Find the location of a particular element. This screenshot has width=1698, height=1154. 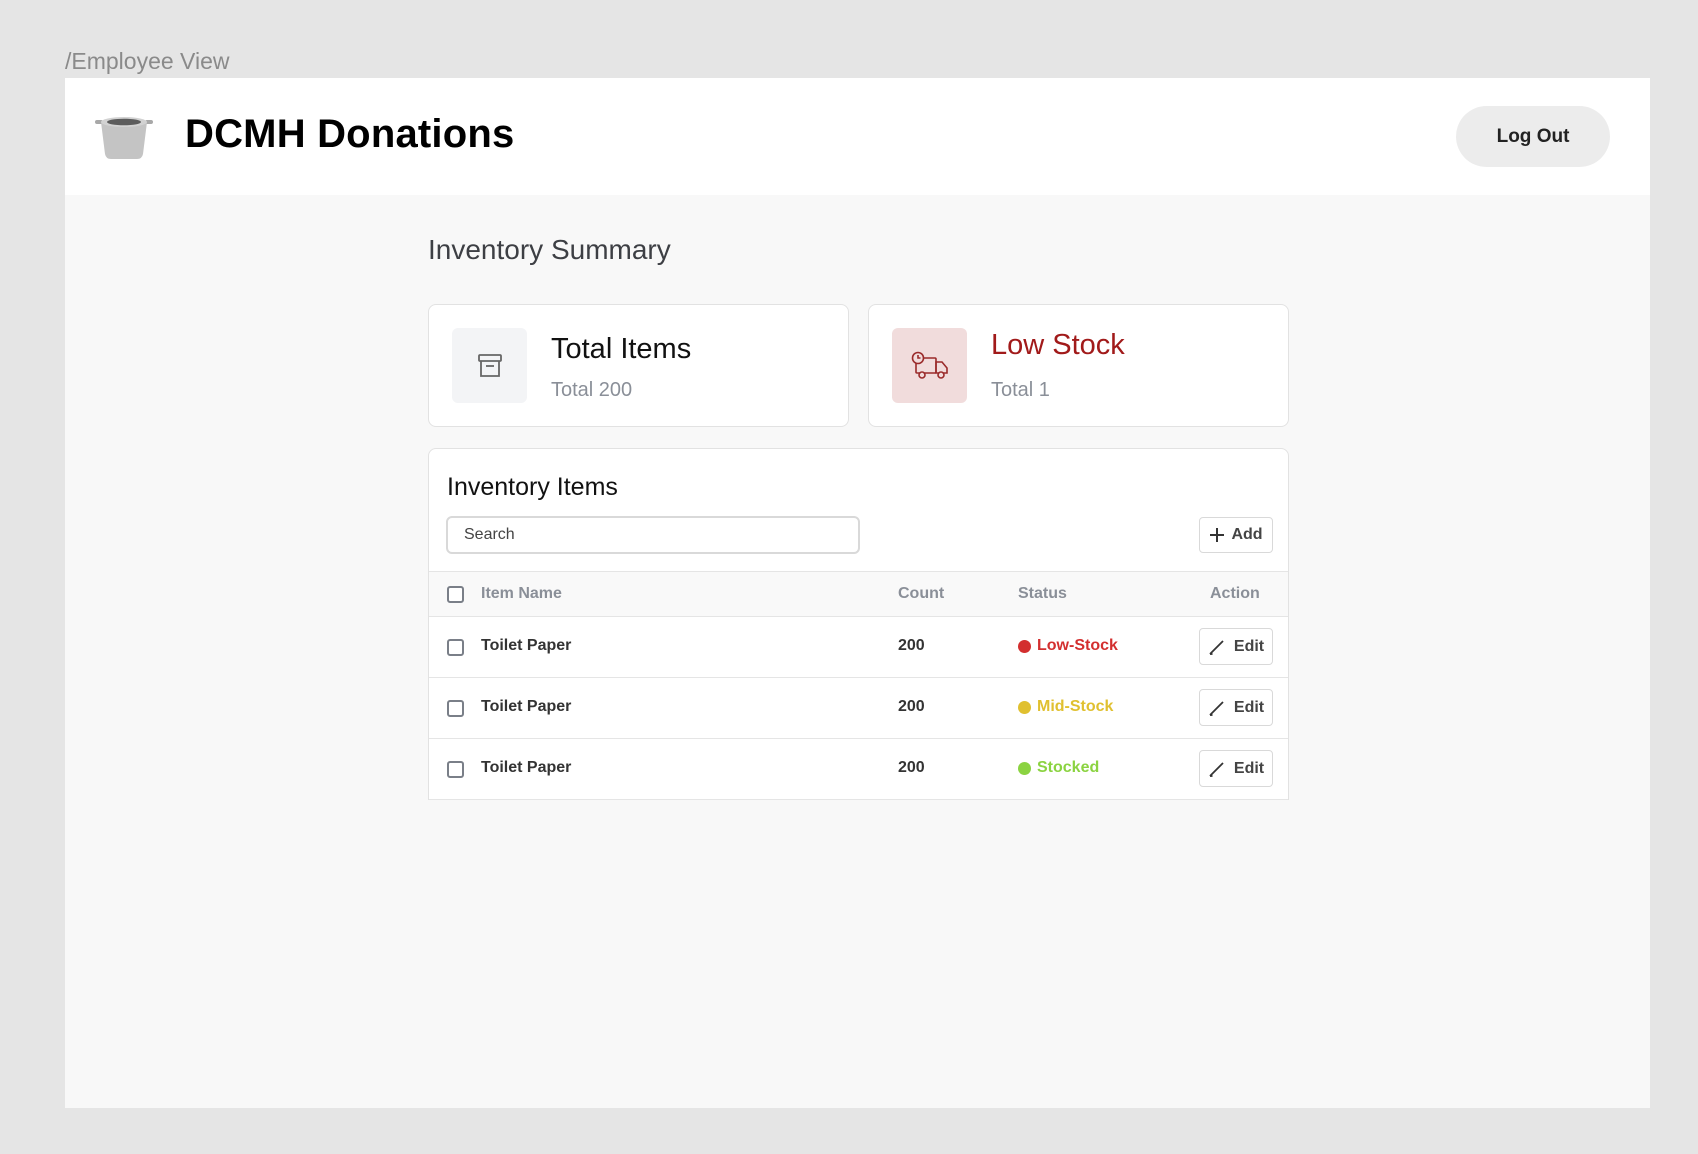

status-text: Mid-Stock is located at coordinates (1075, 706).